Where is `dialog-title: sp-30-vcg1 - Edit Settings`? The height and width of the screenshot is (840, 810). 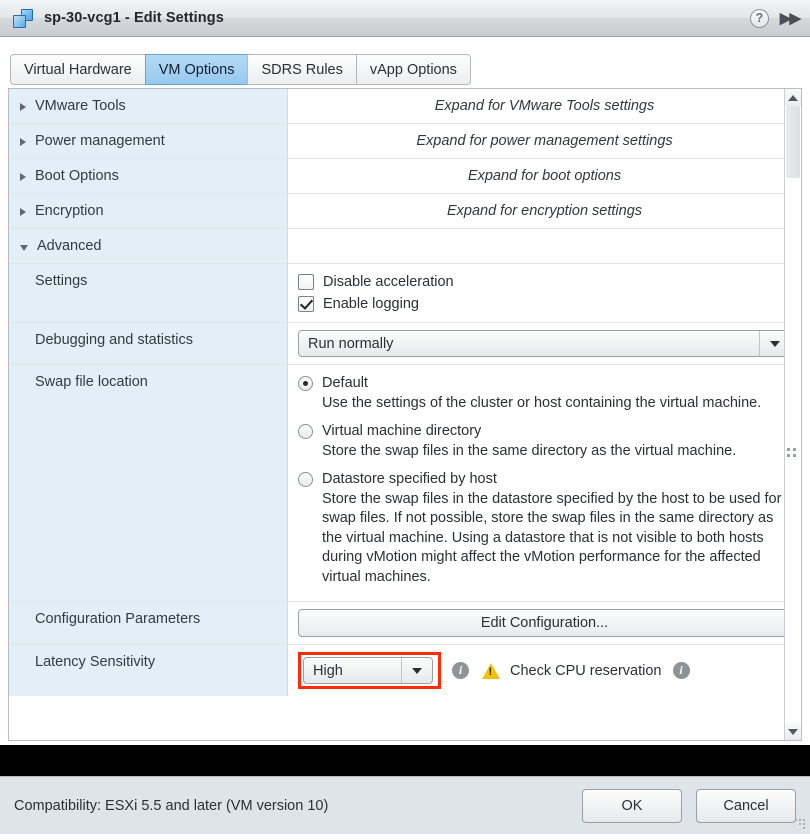 dialog-title: sp-30-vcg1 - Edit Settings is located at coordinates (134, 18).